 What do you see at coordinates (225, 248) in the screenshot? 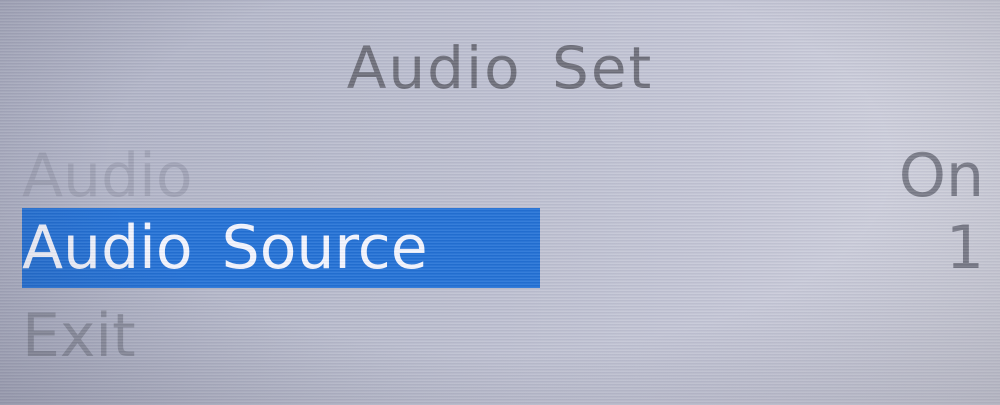
I see `menu-item-label: Audio Source` at bounding box center [225, 248].